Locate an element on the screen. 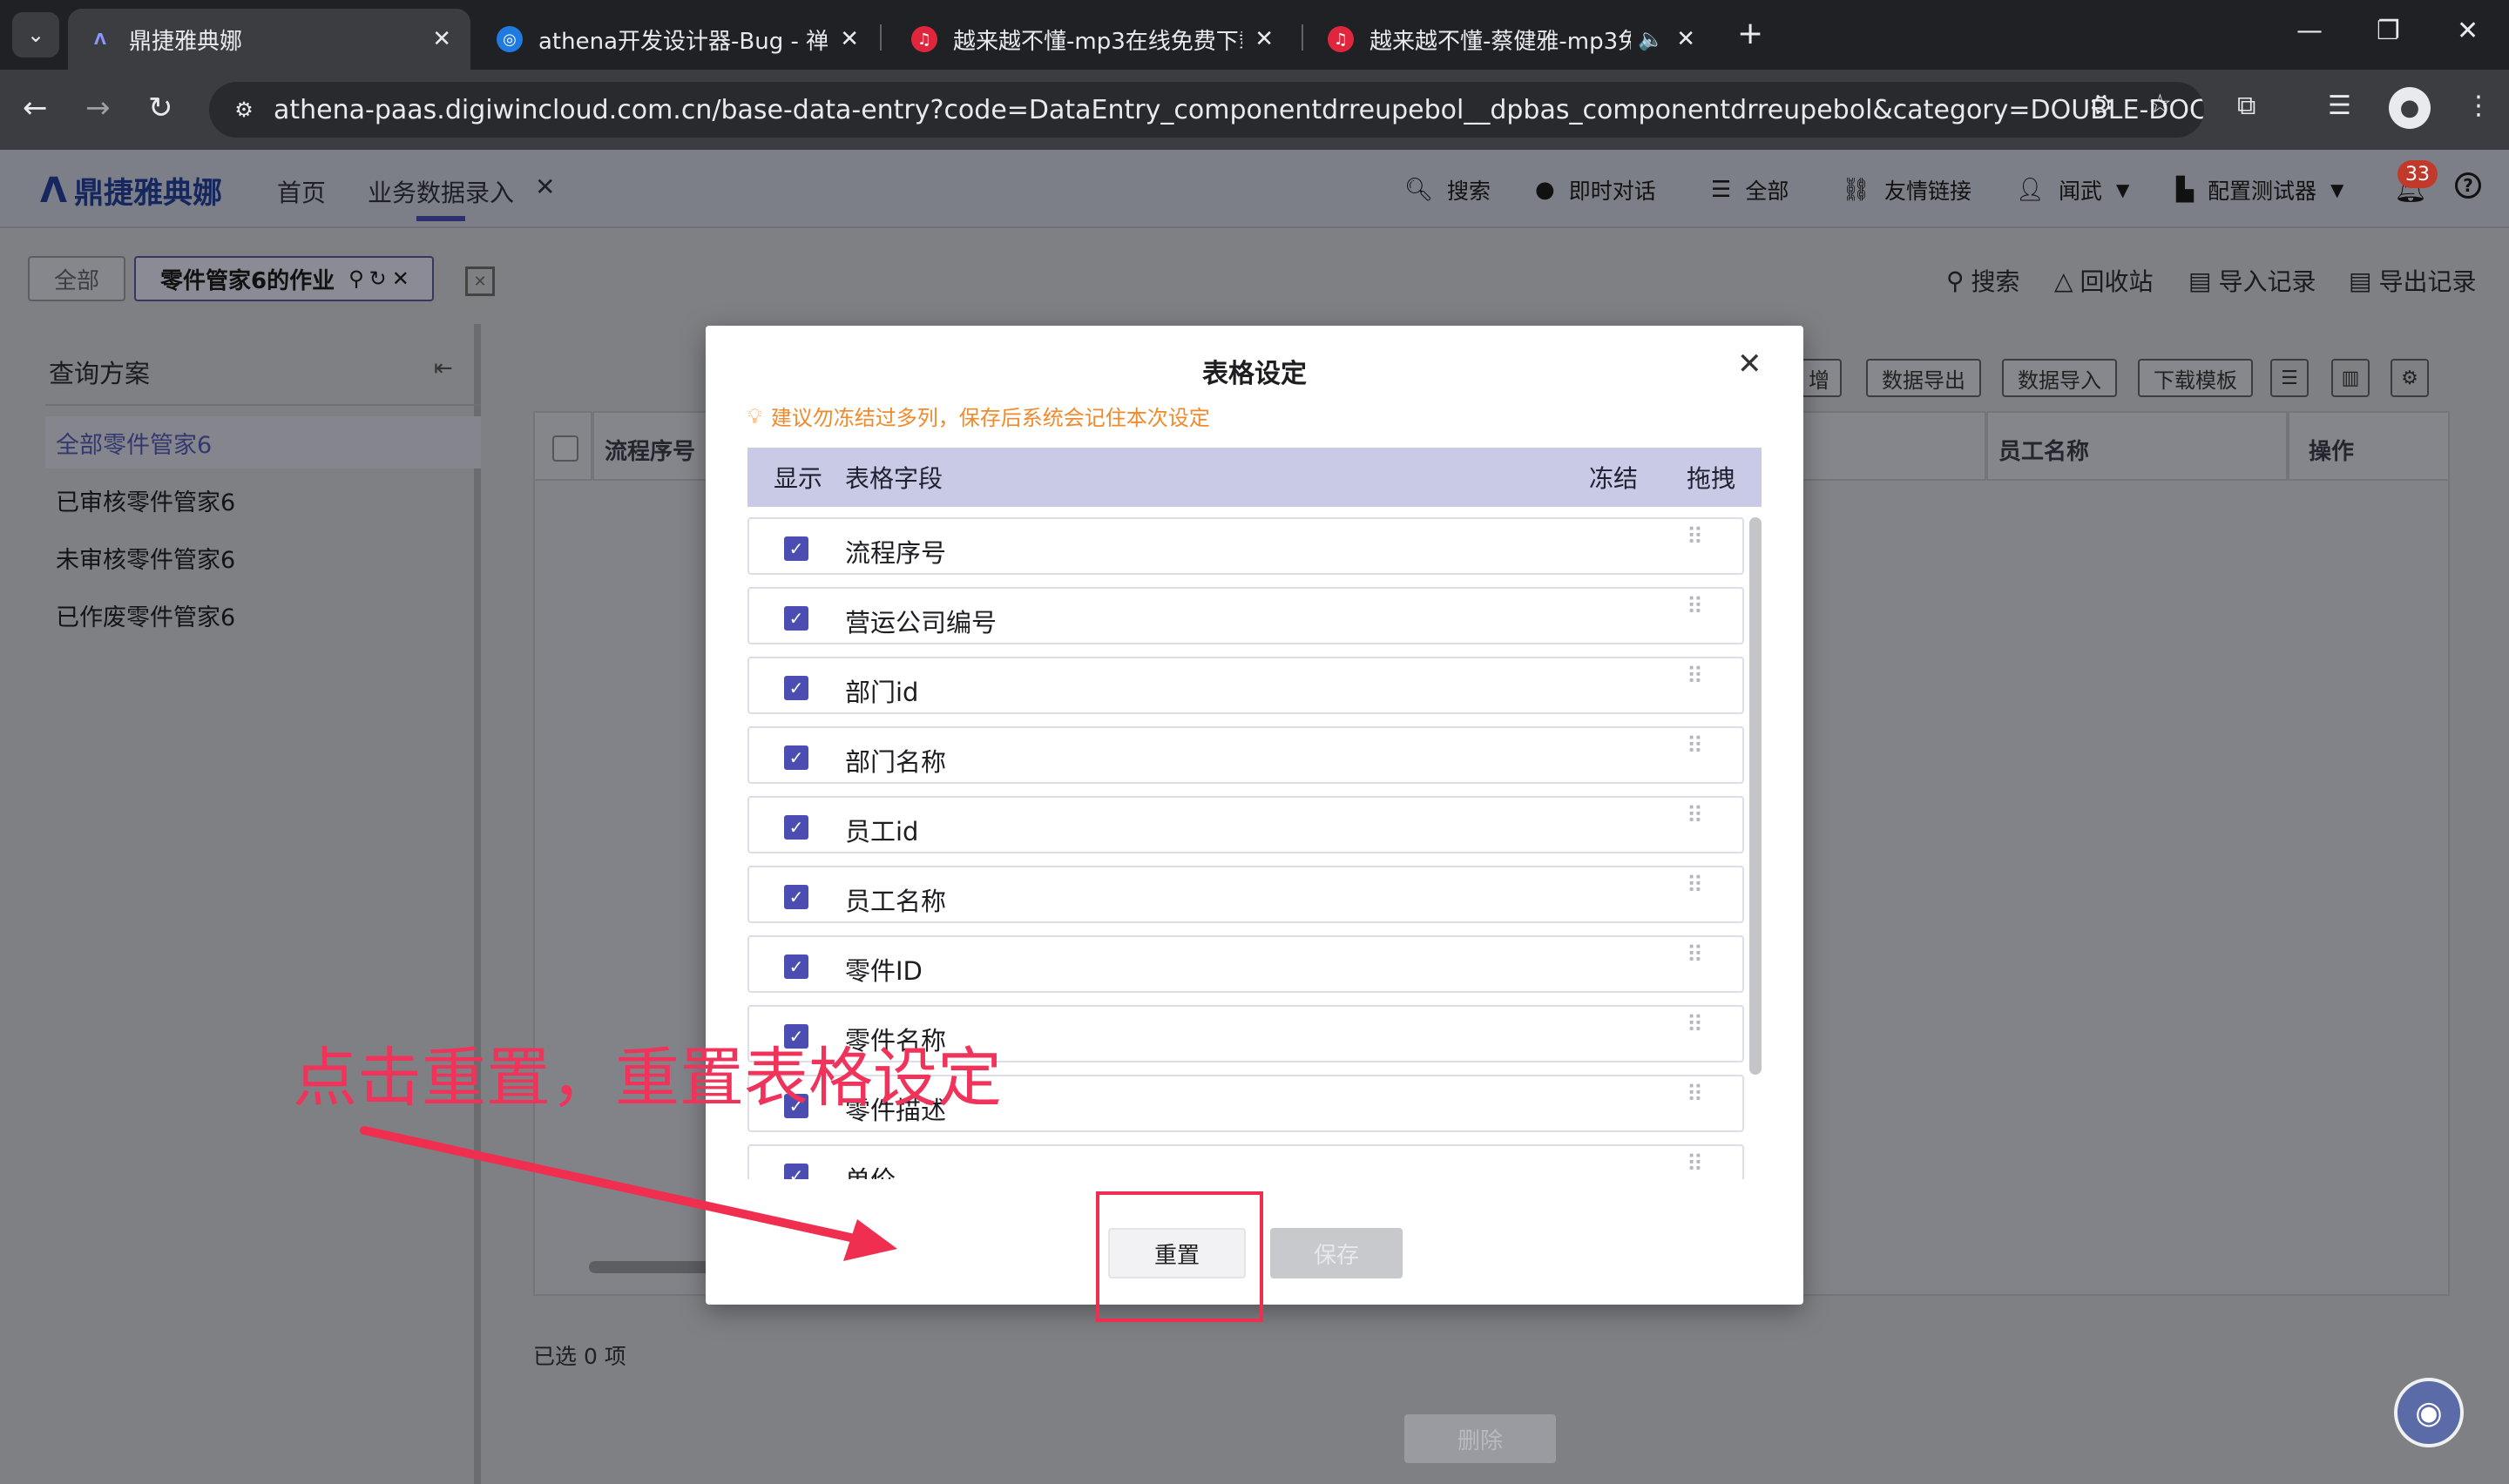 This screenshot has width=2509, height=1484. app-logo: Λ 鼎捷雅典娜 is located at coordinates (131, 191).